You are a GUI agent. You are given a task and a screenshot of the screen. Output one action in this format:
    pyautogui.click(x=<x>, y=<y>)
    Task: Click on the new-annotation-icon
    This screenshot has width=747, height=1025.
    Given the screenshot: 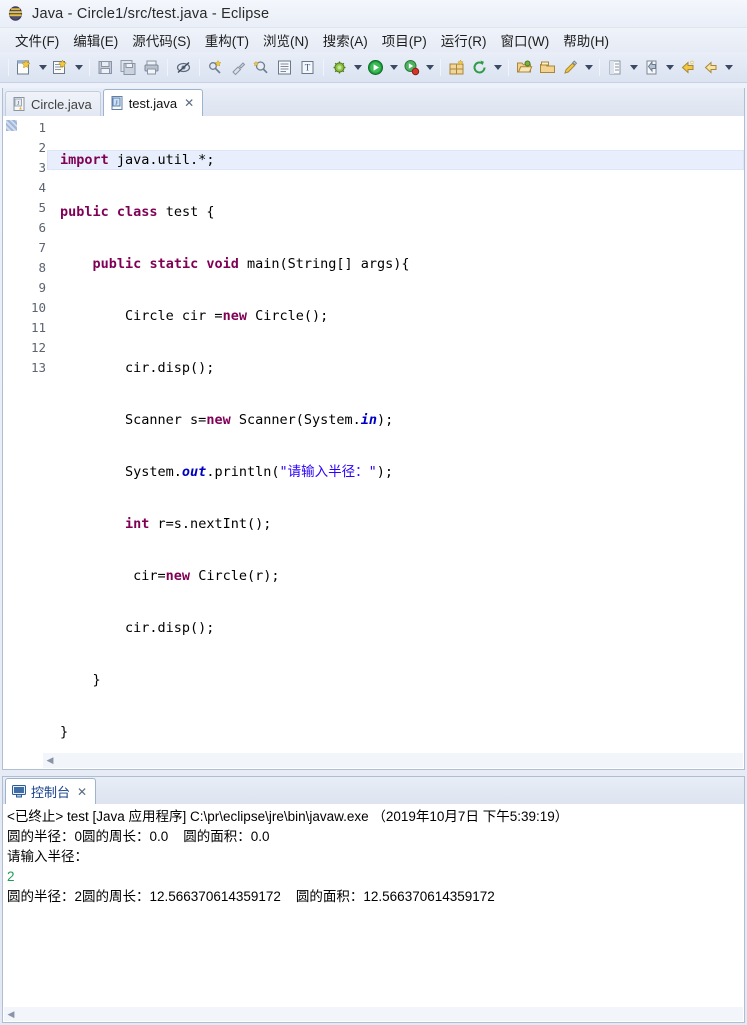 What is the action you would take?
    pyautogui.click(x=215, y=67)
    